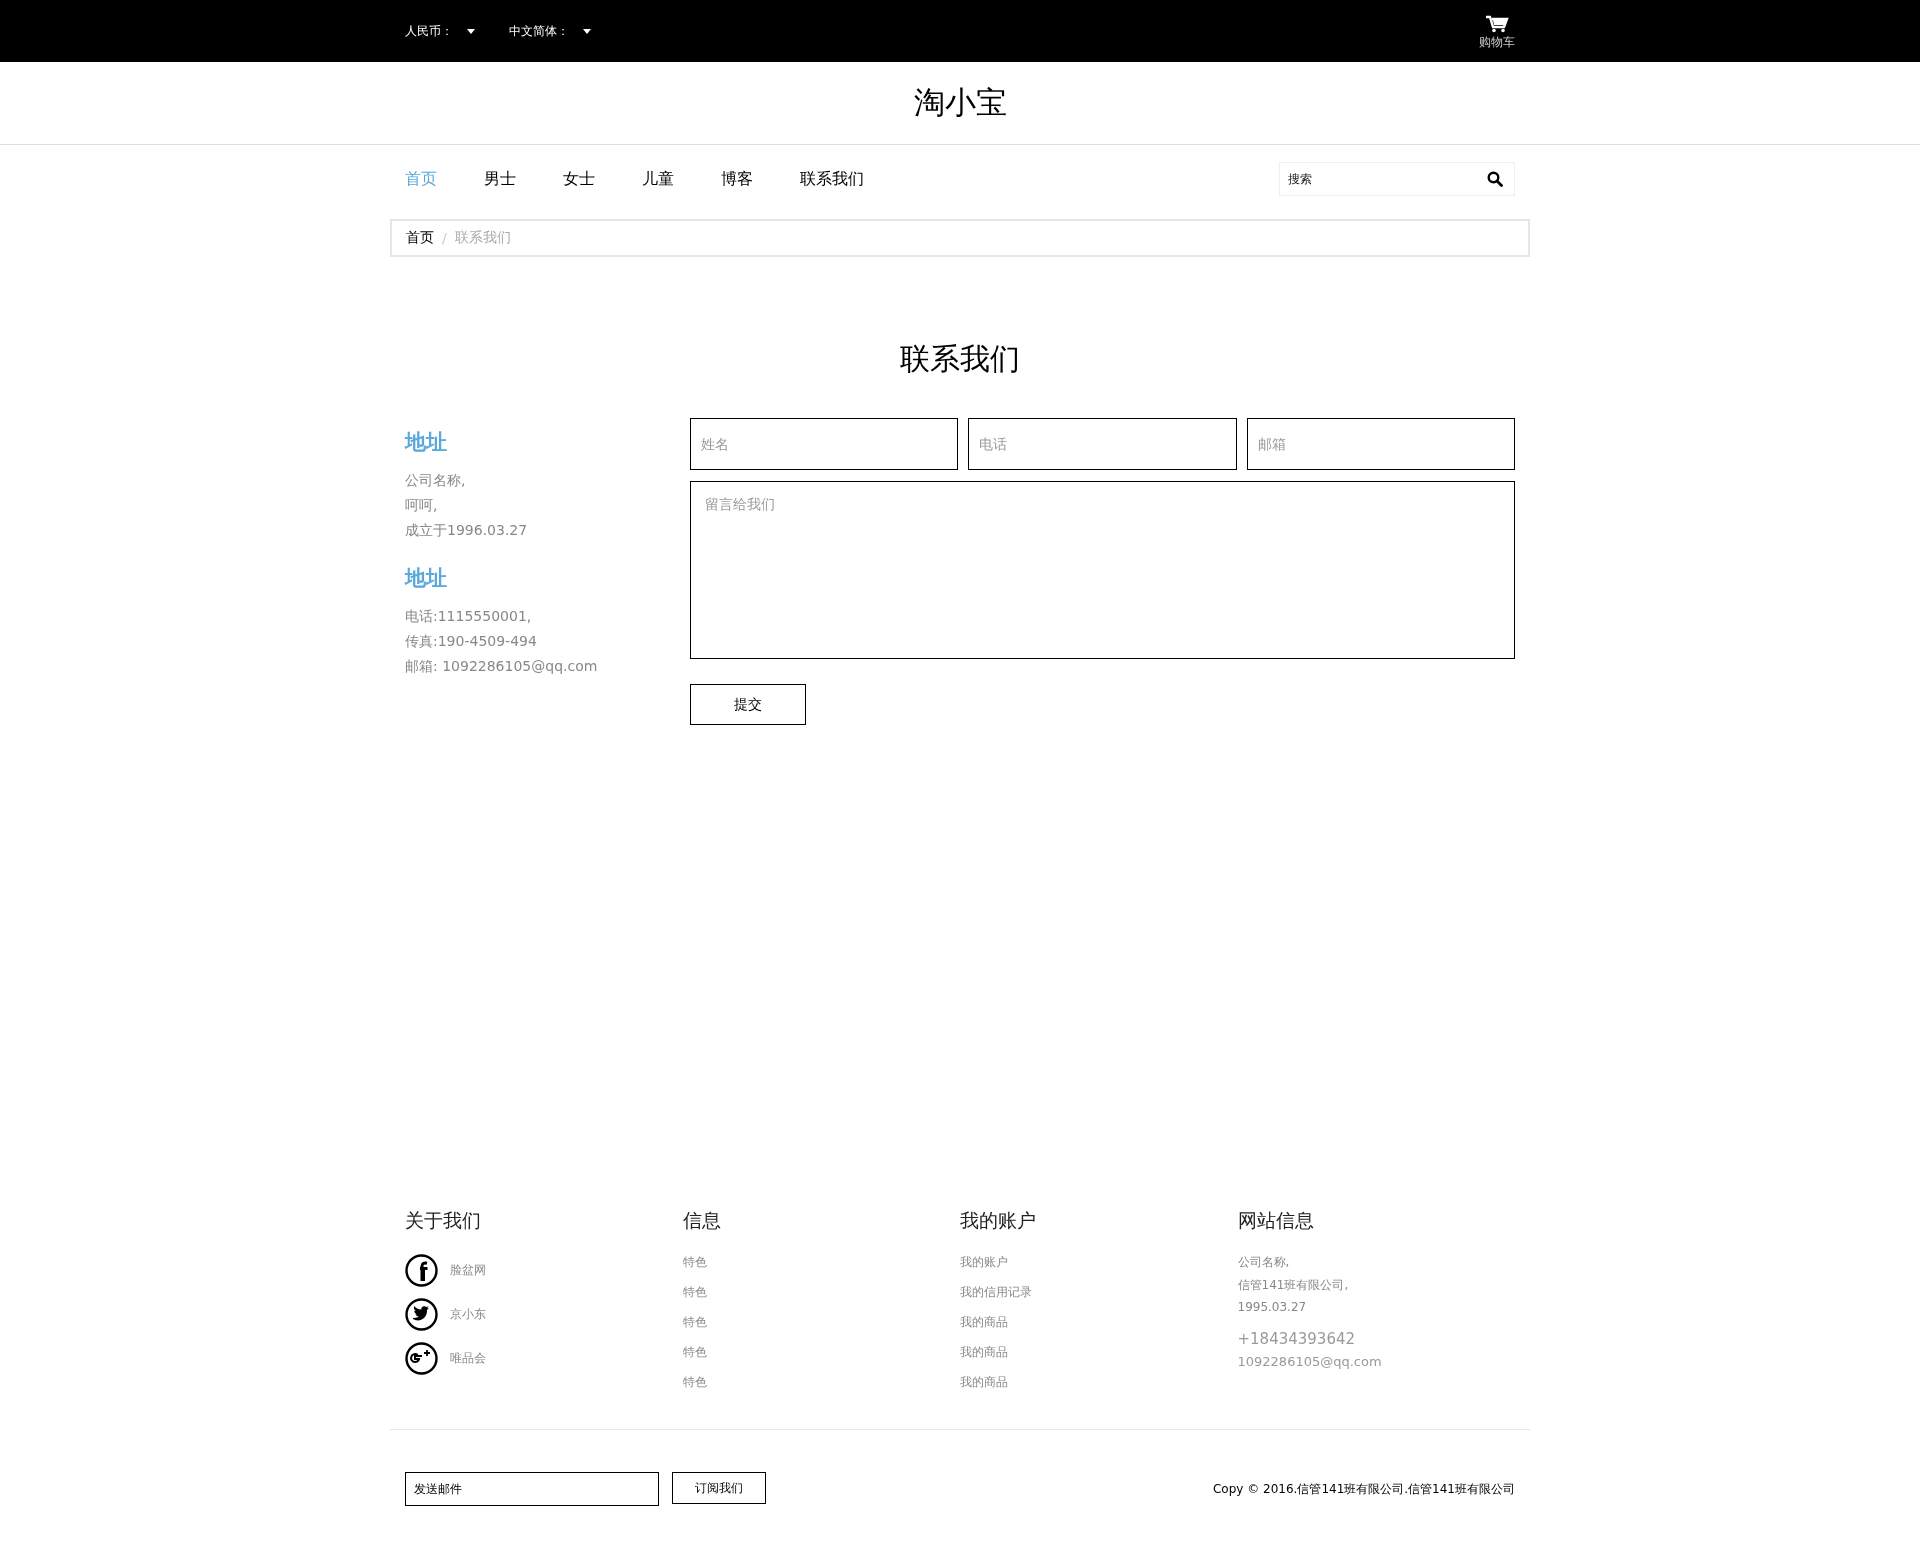 Image resolution: width=1920 pixels, height=1546 pixels. What do you see at coordinates (1264, 1262) in the screenshot?
I see `footer-text: 公司名称,` at bounding box center [1264, 1262].